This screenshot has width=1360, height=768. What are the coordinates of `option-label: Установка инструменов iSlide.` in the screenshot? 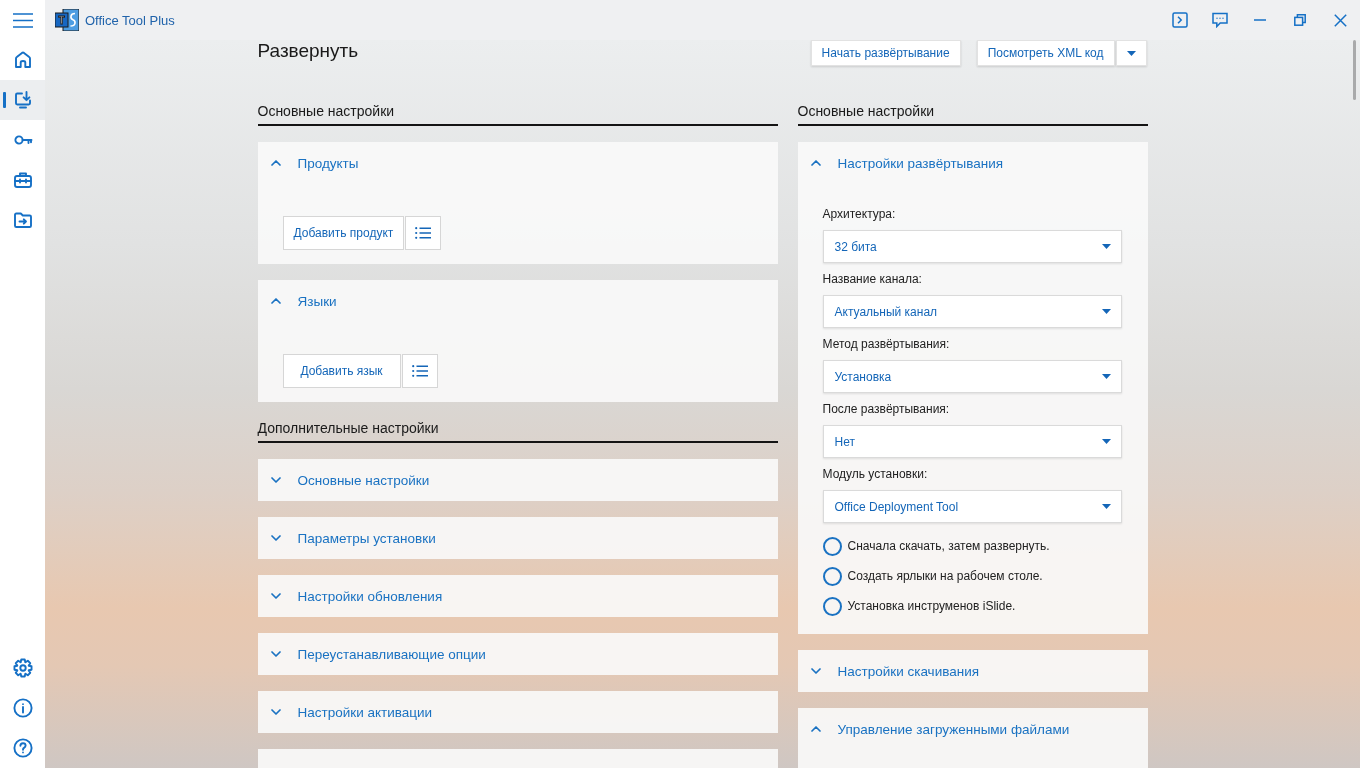 It's located at (931, 606).